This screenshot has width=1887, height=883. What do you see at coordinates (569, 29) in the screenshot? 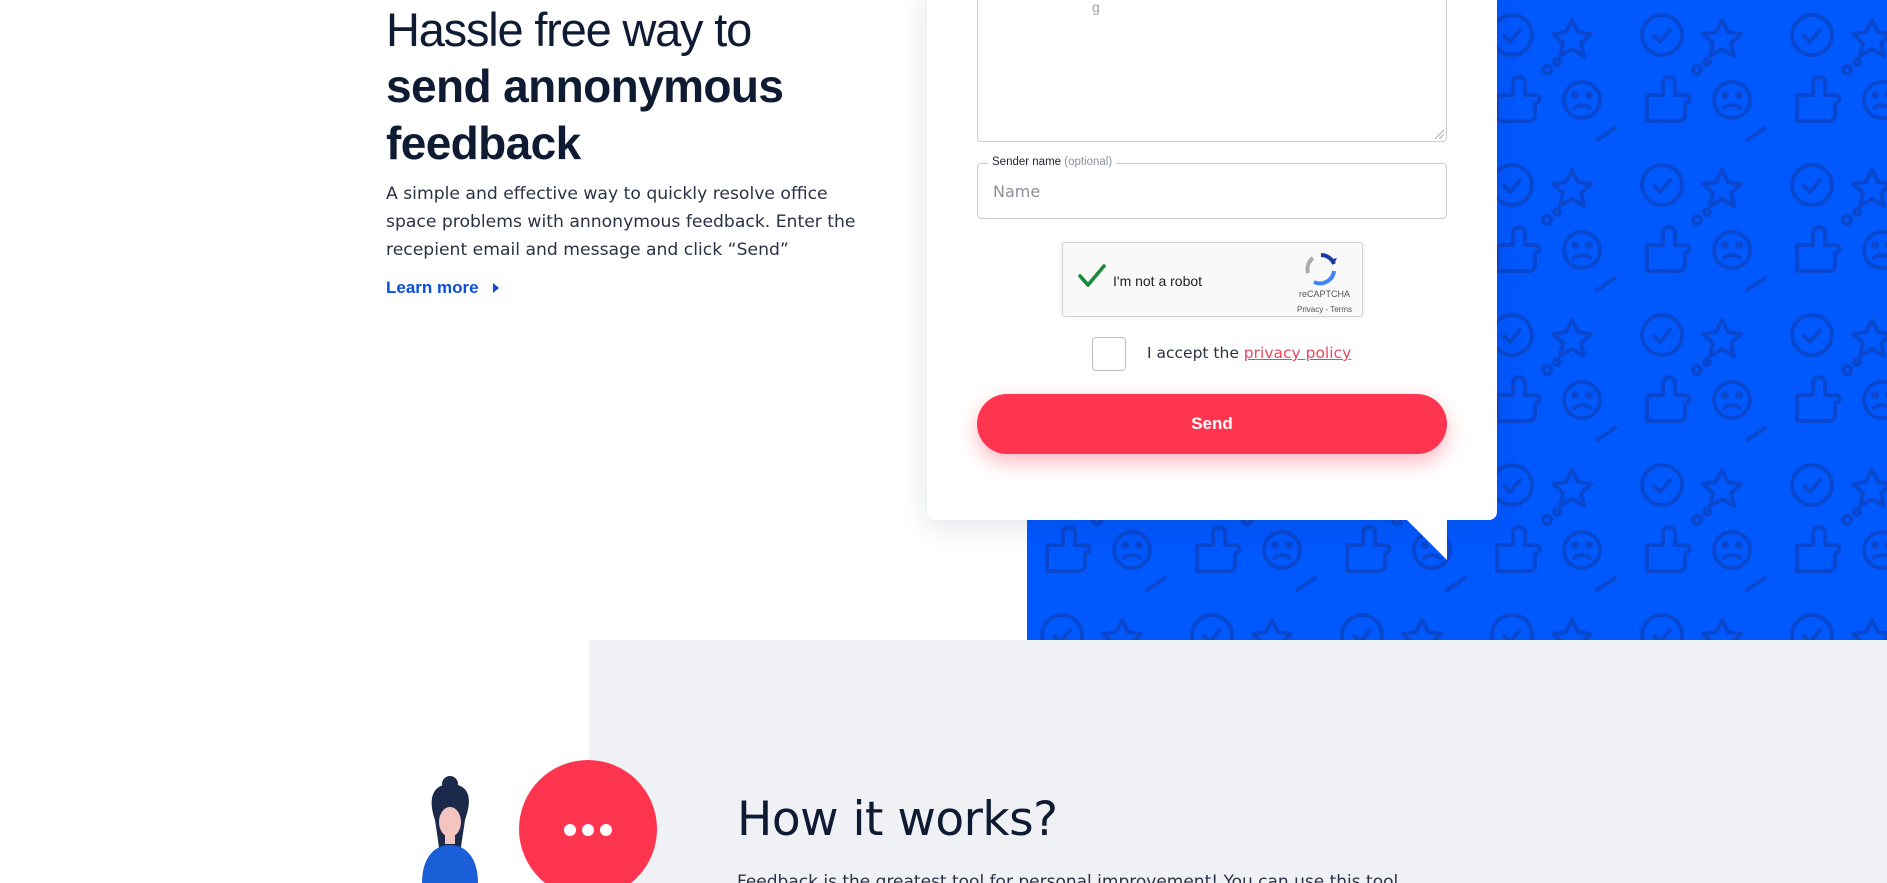
I see `hero-title: Hassle free way to` at bounding box center [569, 29].